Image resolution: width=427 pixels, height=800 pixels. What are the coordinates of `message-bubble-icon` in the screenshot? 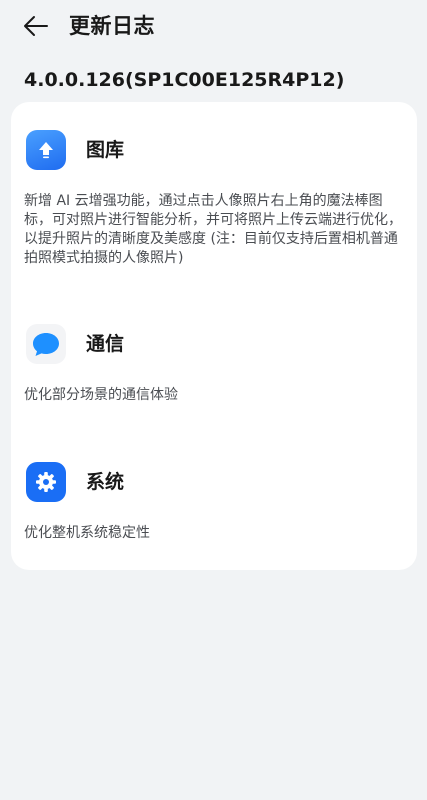 It's located at (46, 344).